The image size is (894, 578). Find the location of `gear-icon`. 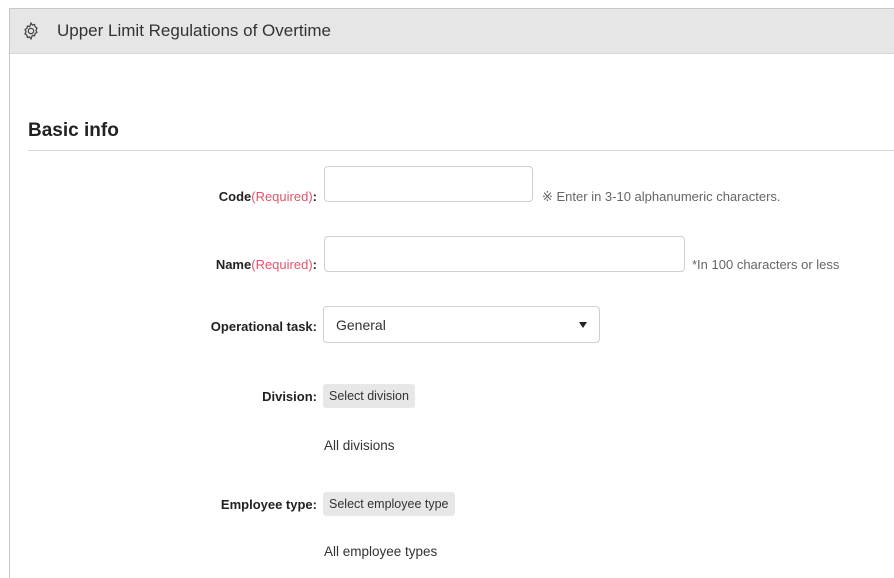

gear-icon is located at coordinates (31, 31).